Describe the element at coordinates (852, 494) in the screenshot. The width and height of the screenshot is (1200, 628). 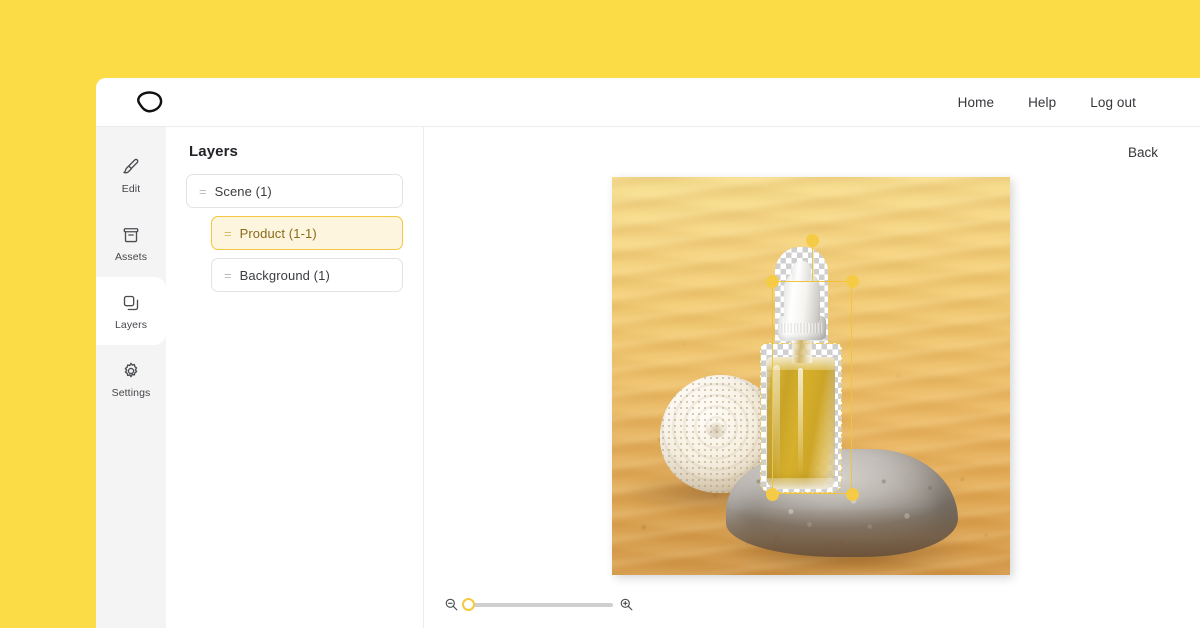
I see `handle-bottom-right` at that location.